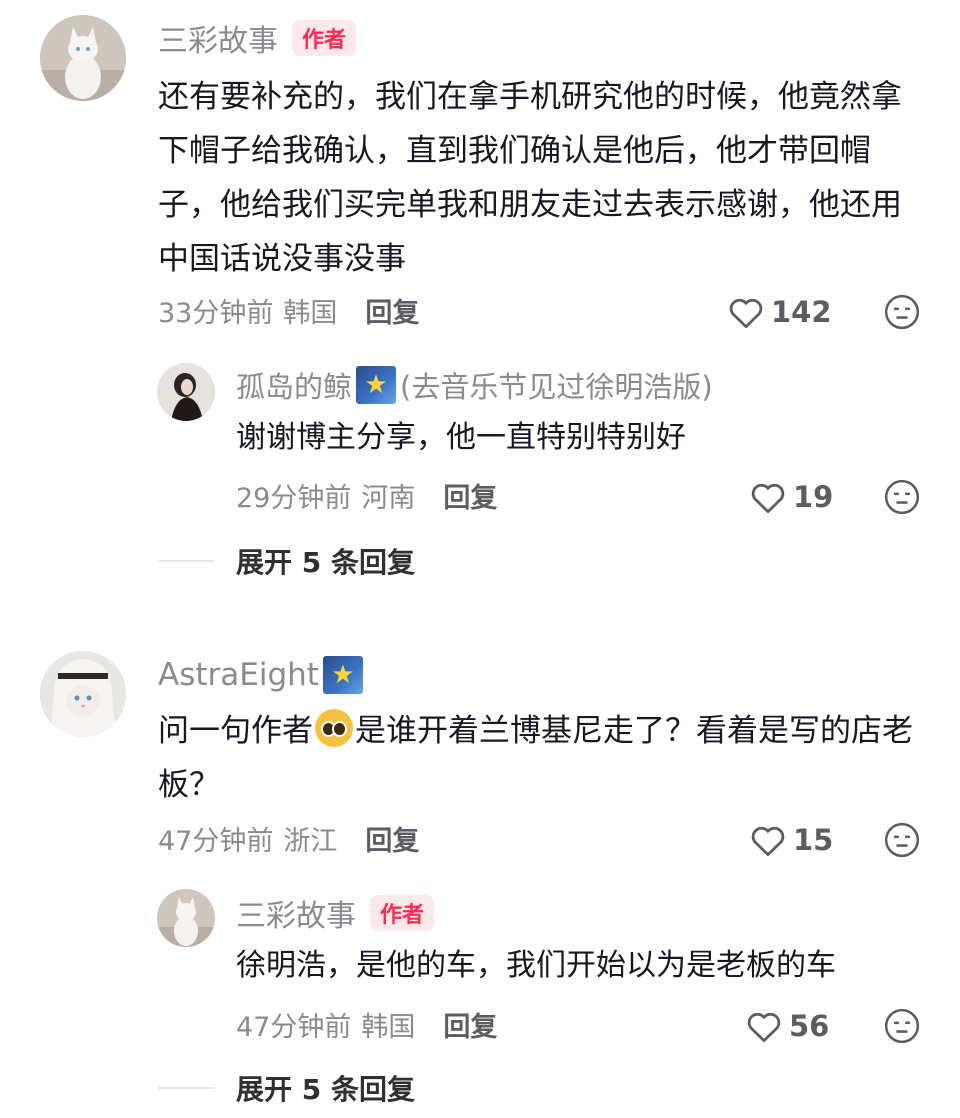 The height and width of the screenshot is (1118, 960). Describe the element at coordinates (461, 437) in the screenshot. I see `reply-text: 谢谢博主分享，他一直特别特别好` at that location.